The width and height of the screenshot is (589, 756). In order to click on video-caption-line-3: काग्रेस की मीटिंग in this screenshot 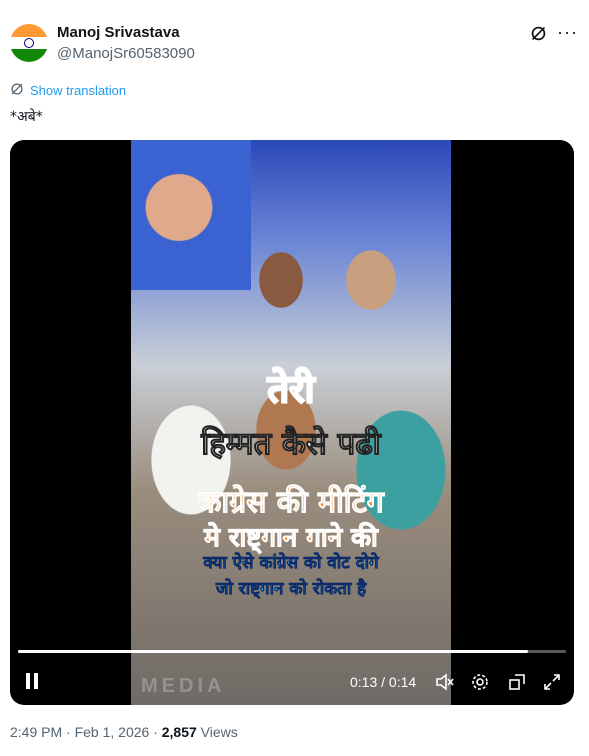, I will do `click(291, 503)`.